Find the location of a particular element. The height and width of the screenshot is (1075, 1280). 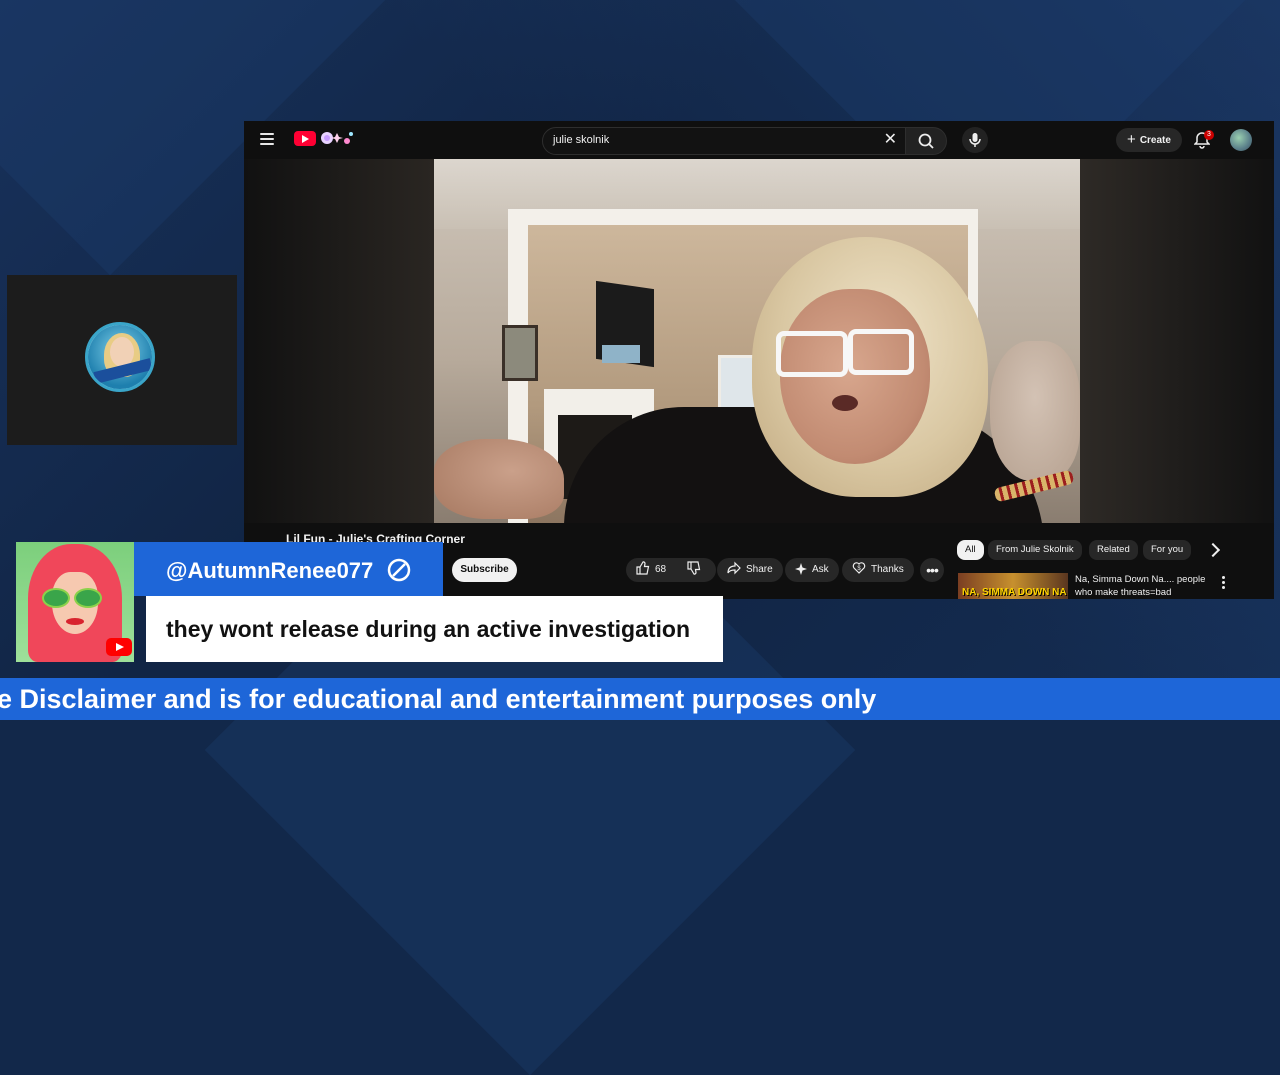

thanks-button: $ Thanks is located at coordinates (878, 570).